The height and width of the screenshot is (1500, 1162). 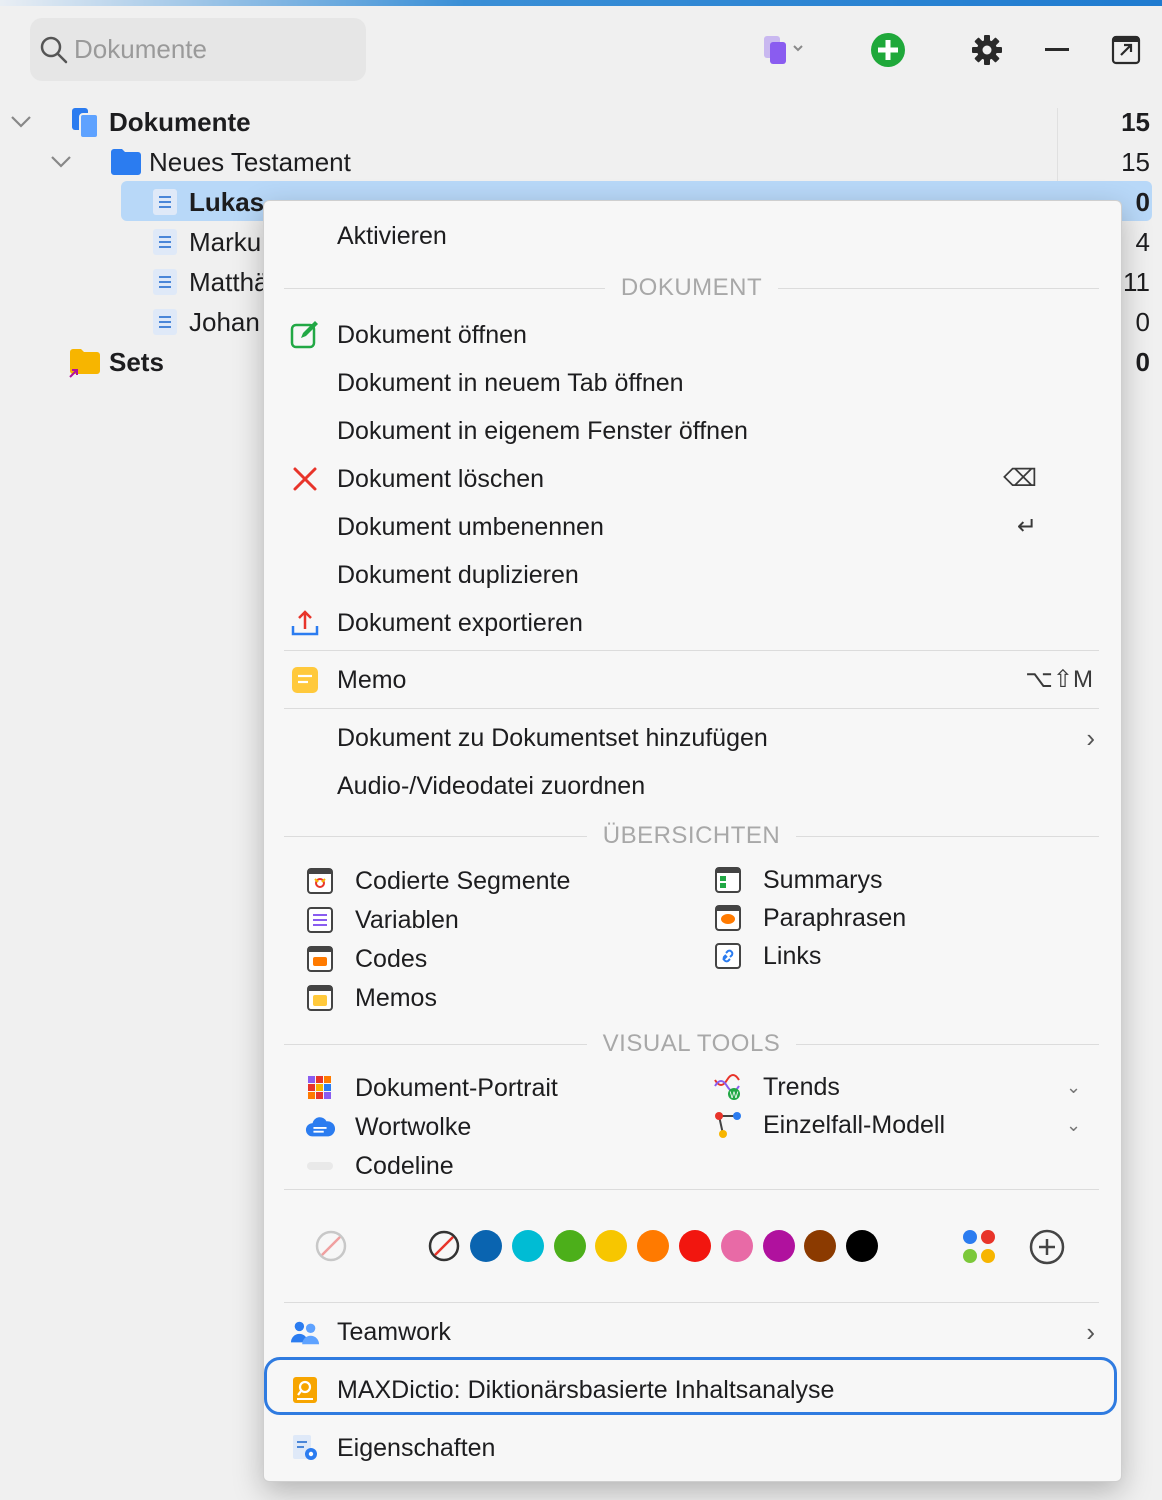 What do you see at coordinates (1135, 162) in the screenshot?
I see `tree-folder-count: 15` at bounding box center [1135, 162].